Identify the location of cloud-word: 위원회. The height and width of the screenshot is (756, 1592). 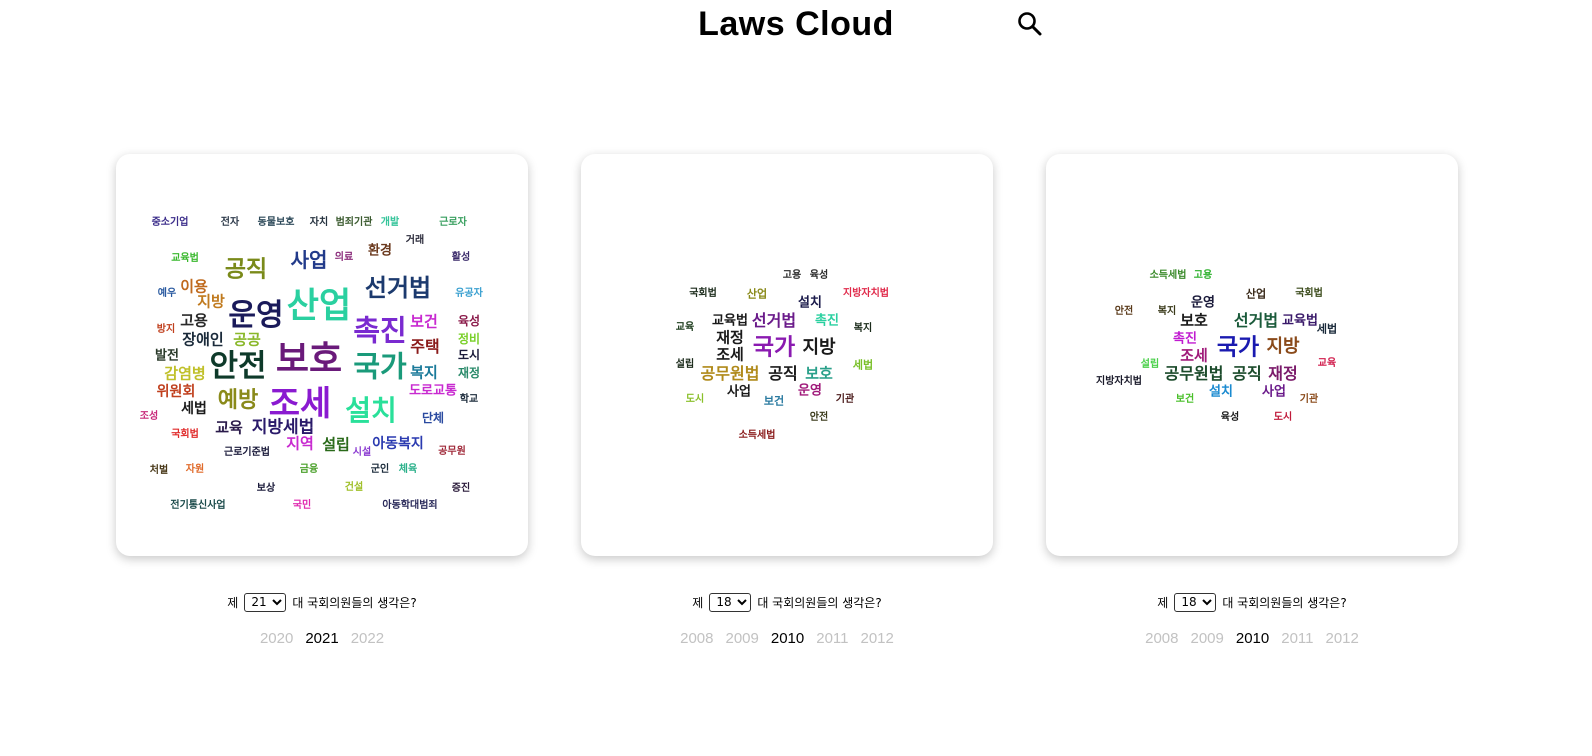
(176, 392).